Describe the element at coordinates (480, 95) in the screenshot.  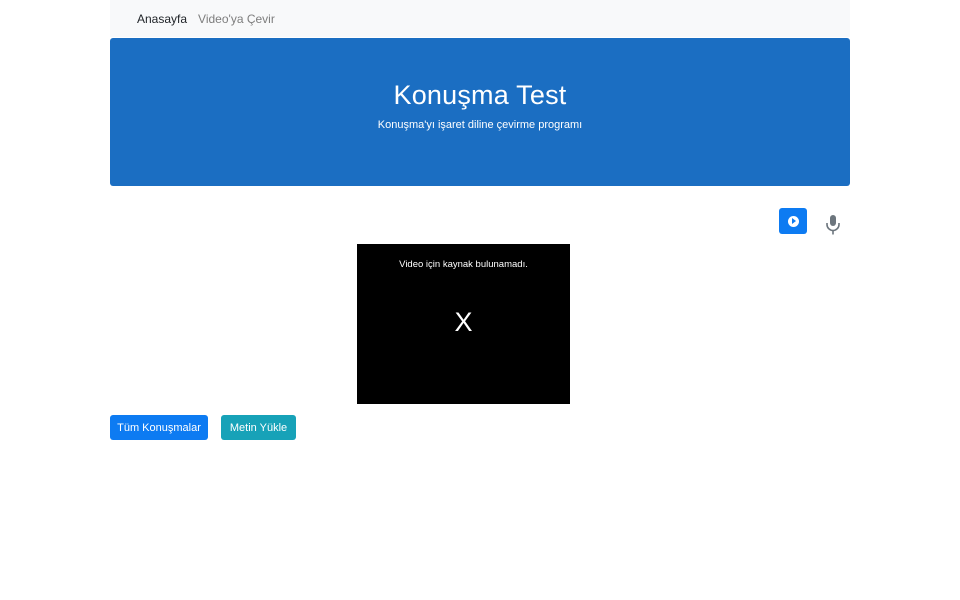
I see `page-title: Konuşma Test` at that location.